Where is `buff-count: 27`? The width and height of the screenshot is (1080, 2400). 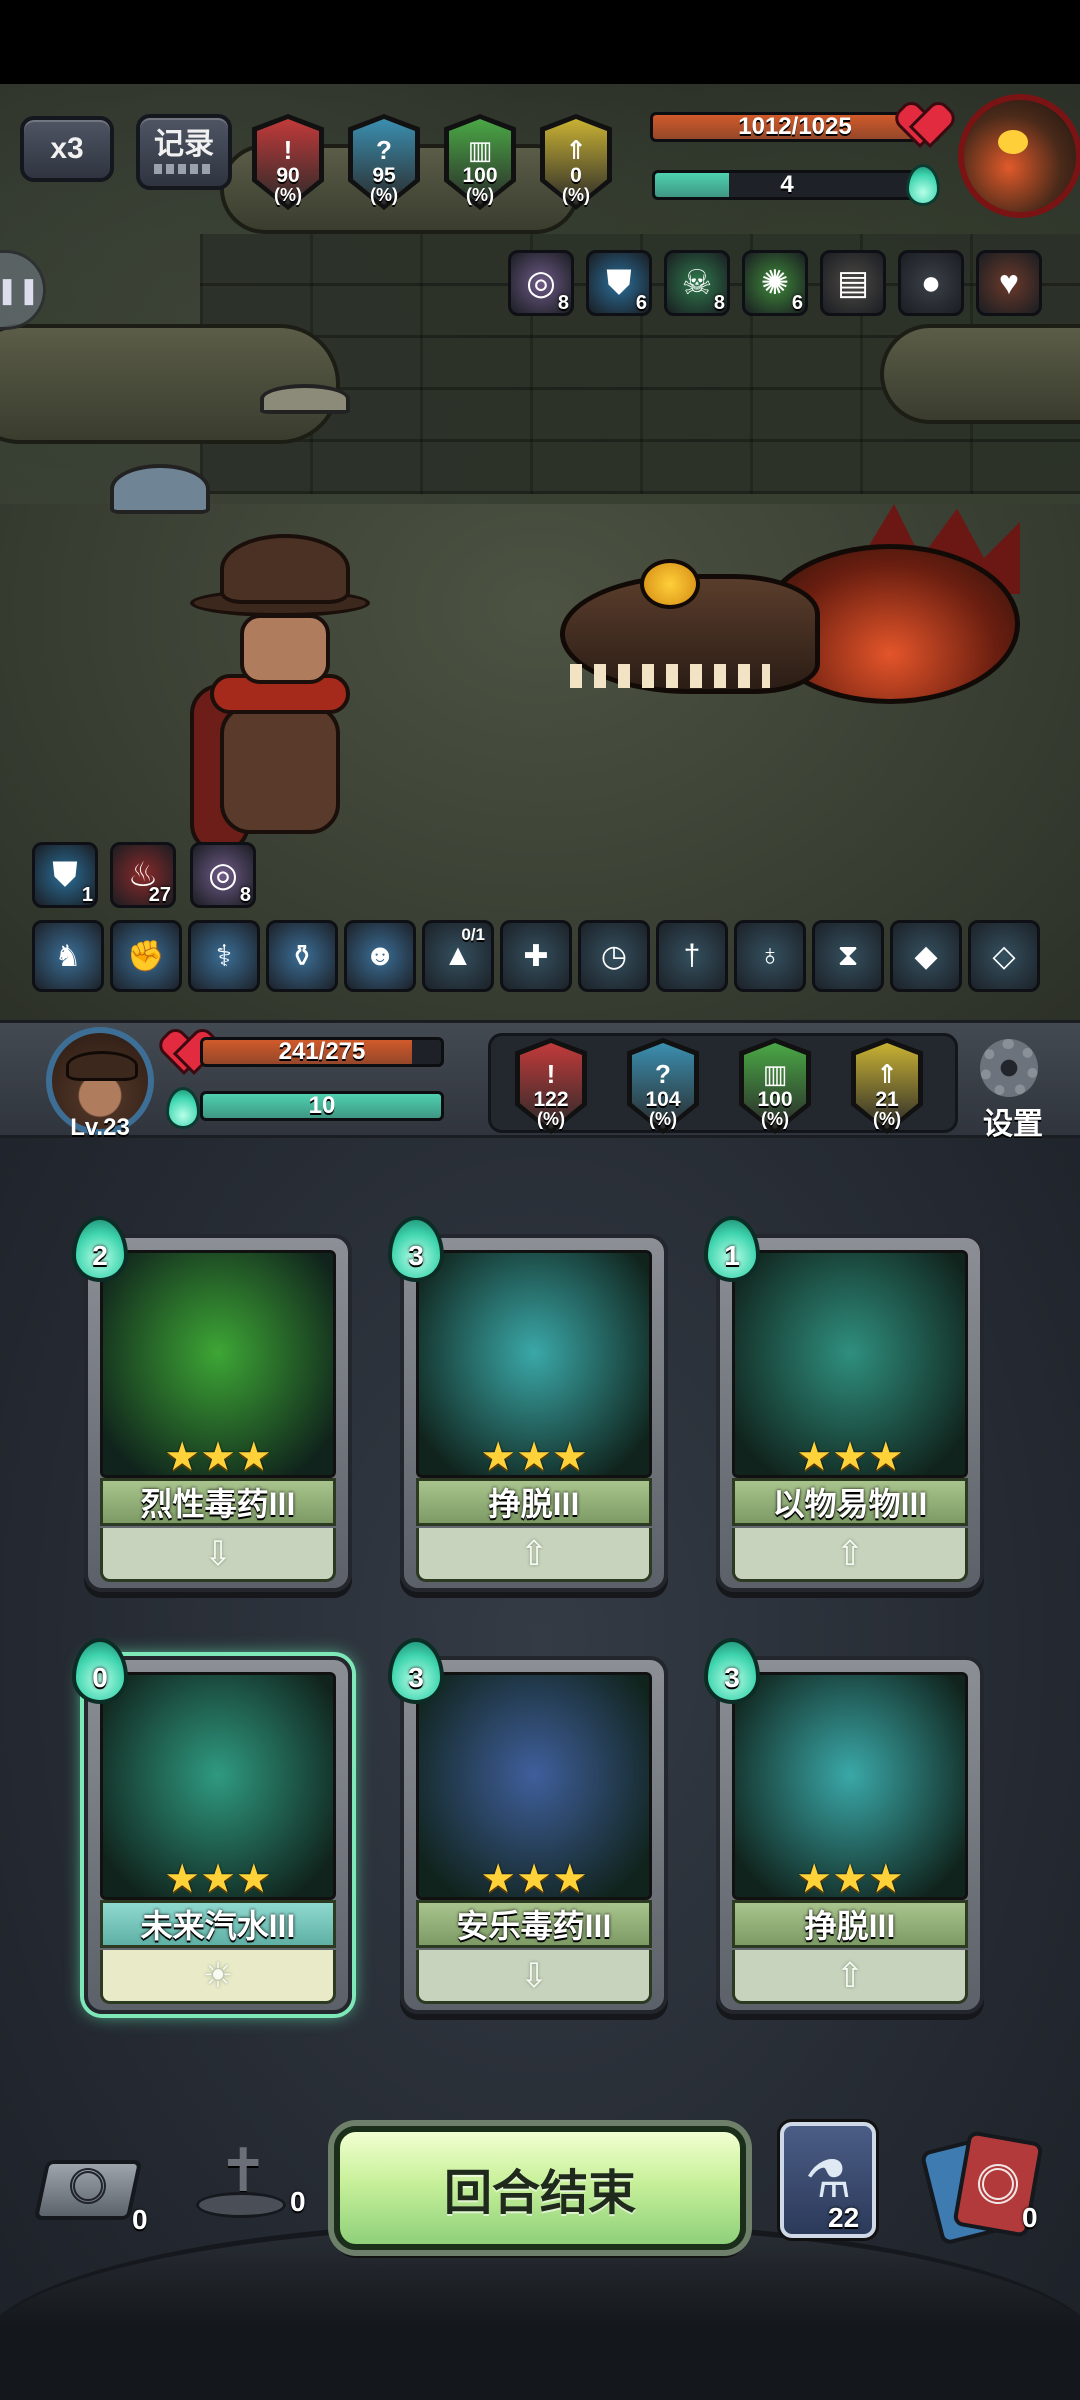
buff-count: 27 is located at coordinates (159, 895).